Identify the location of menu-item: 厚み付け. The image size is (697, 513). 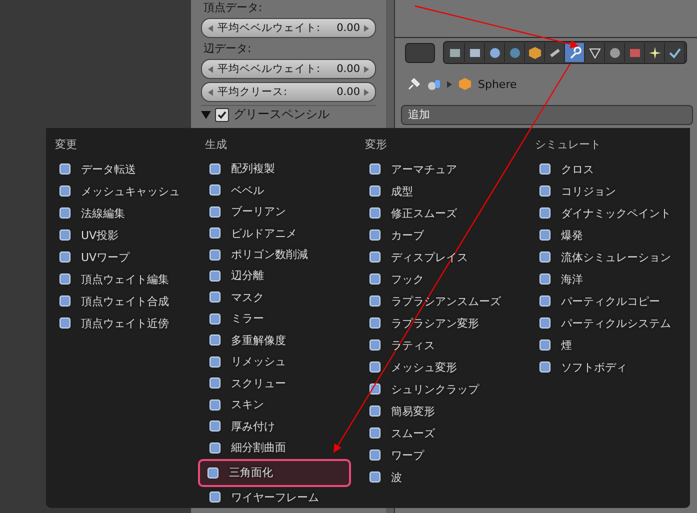
(241, 426).